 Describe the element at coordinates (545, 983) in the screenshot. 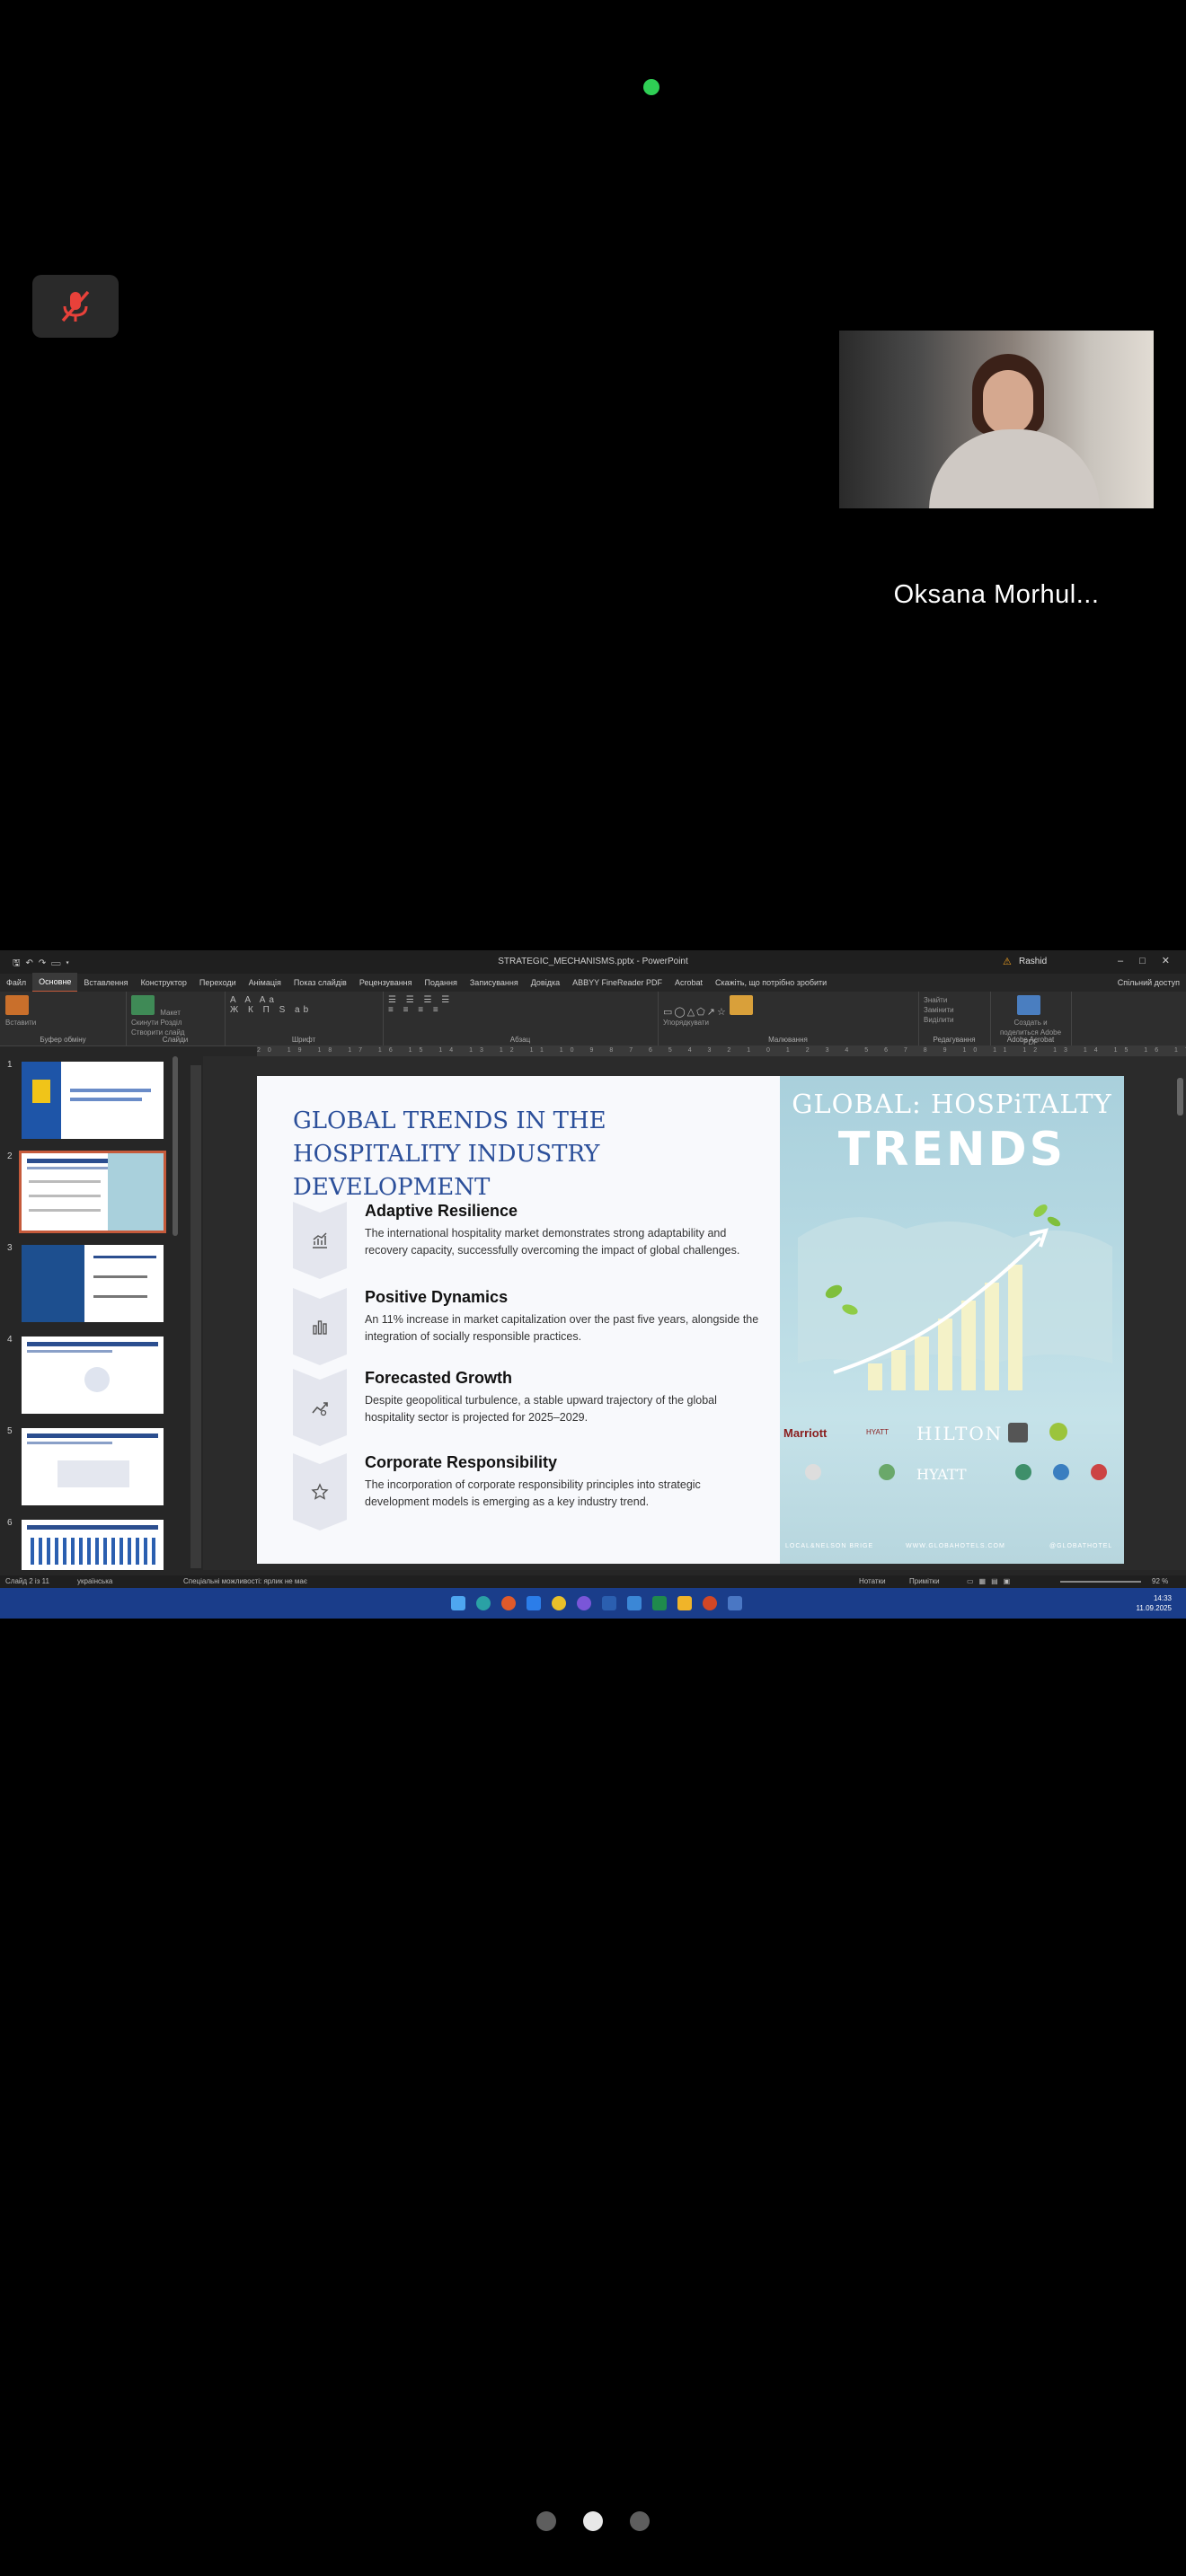

I see `tab-help: Довідка` at that location.